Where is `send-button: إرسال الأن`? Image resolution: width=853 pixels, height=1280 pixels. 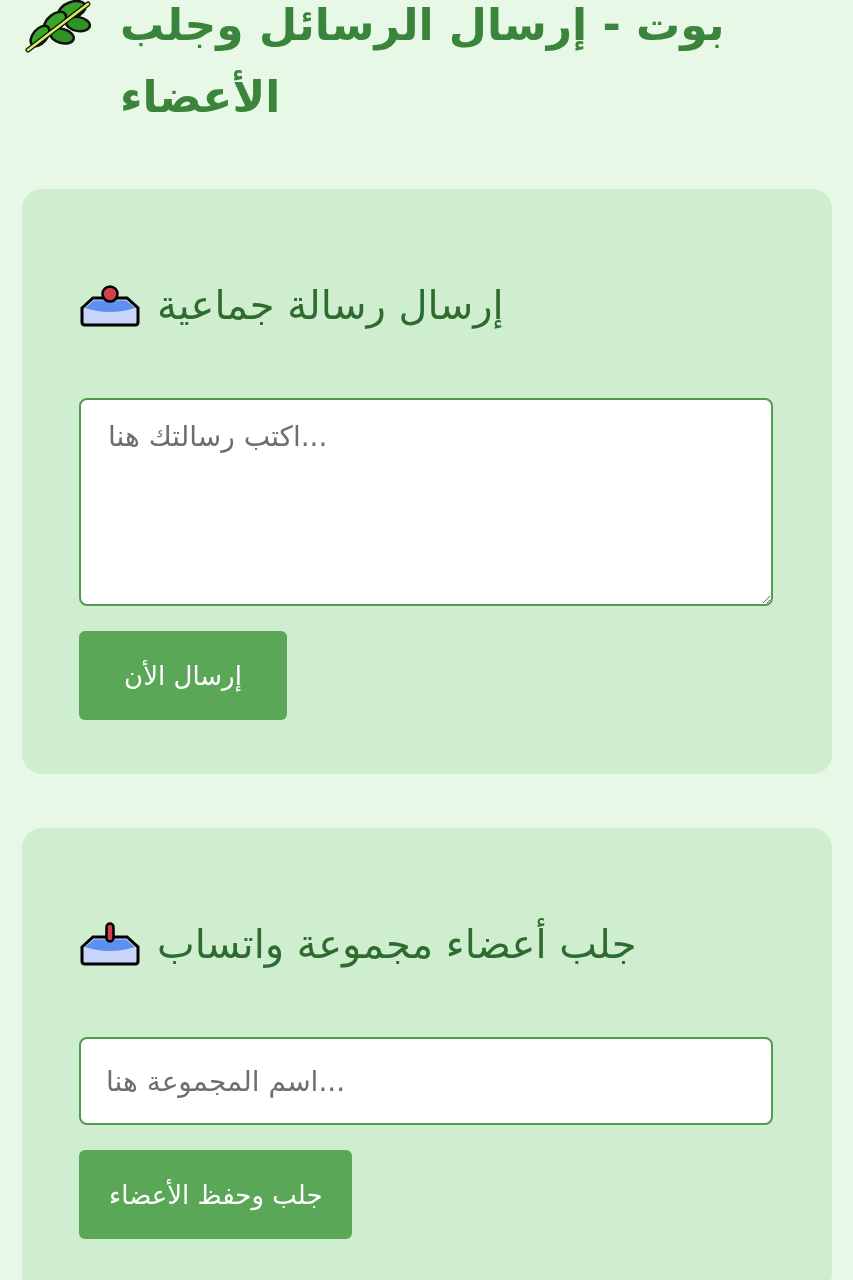
send-button: إرسال الأن is located at coordinates (183, 675).